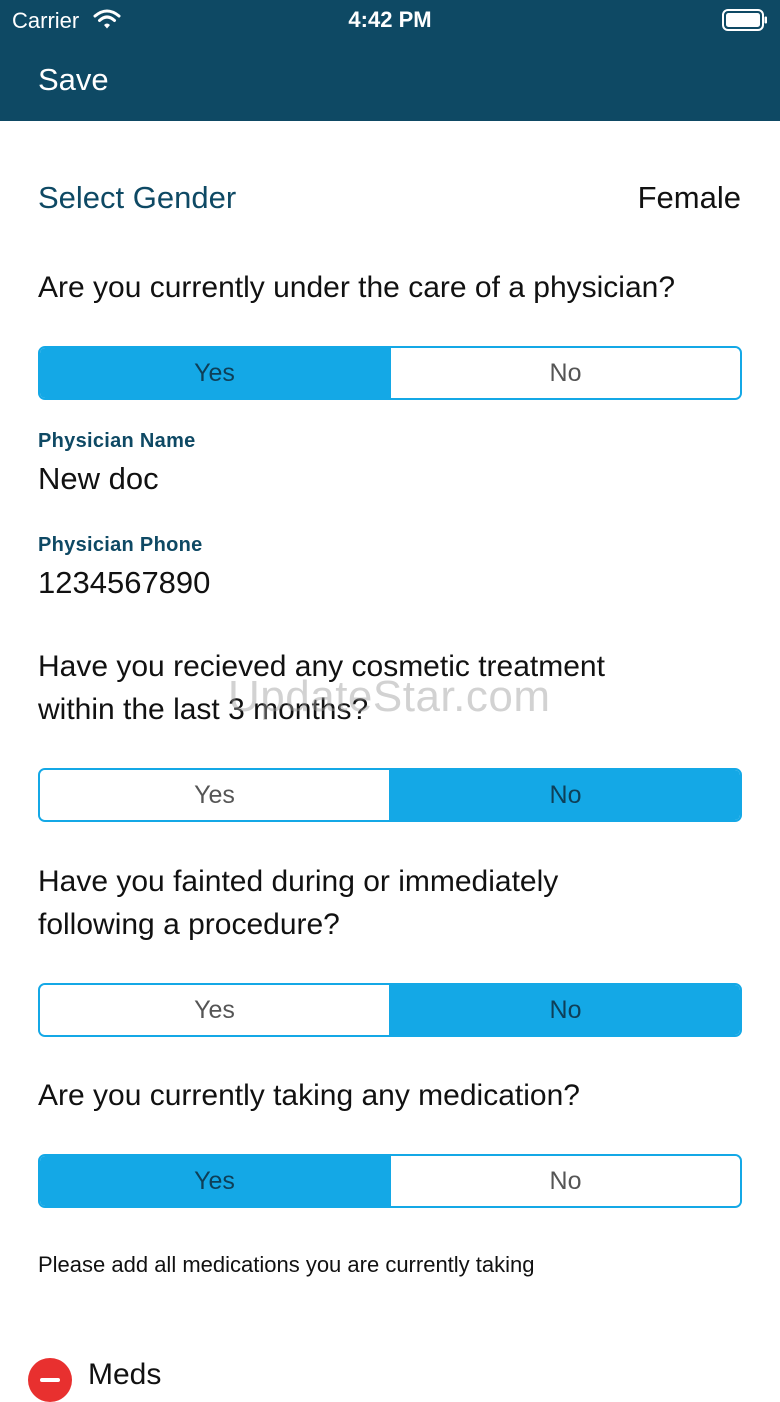 The image size is (780, 1402). What do you see at coordinates (744, 20) in the screenshot?
I see `battery-icon` at bounding box center [744, 20].